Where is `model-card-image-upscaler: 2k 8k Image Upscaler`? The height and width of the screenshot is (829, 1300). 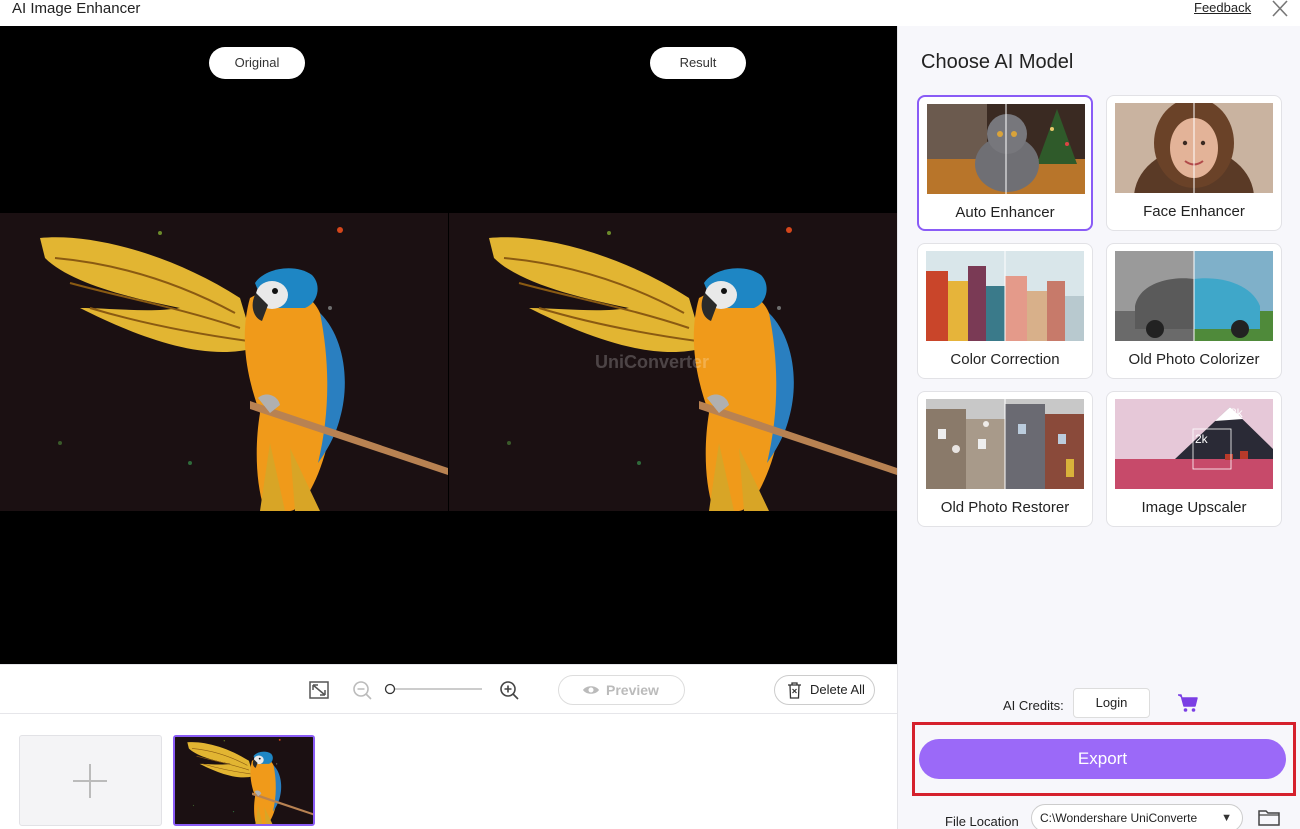 model-card-image-upscaler: 2k 8k Image Upscaler is located at coordinates (1194, 459).